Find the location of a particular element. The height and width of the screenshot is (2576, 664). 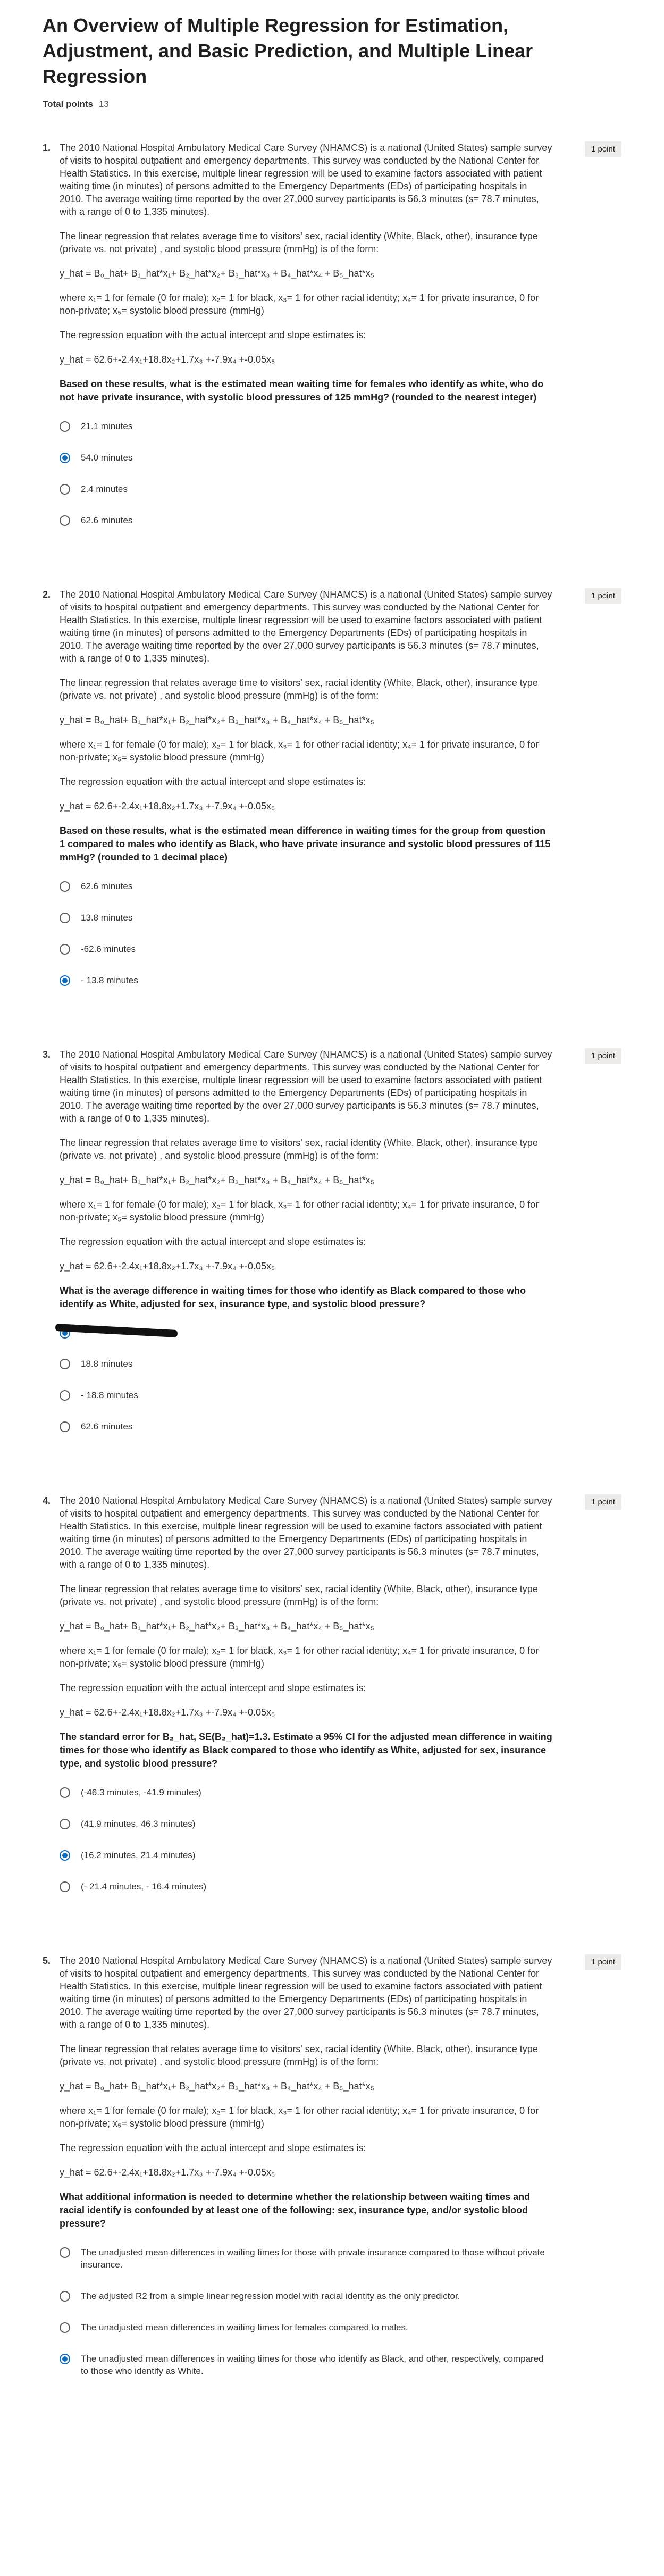

answer-option: 2.4 minutes is located at coordinates (306, 489).